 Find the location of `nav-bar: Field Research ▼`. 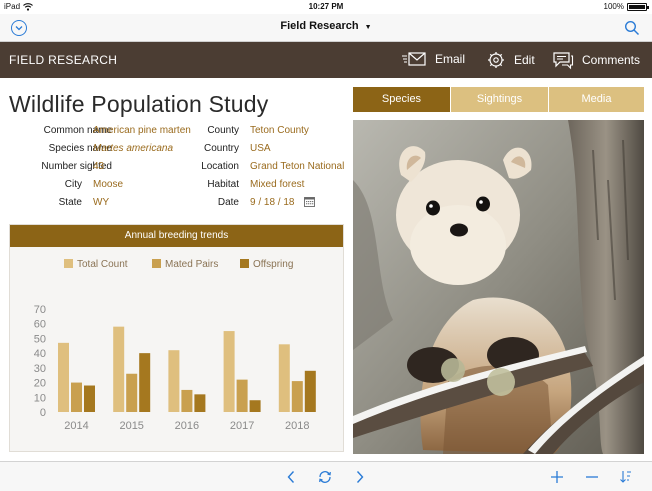

nav-bar: Field Research ▼ is located at coordinates (326, 28).